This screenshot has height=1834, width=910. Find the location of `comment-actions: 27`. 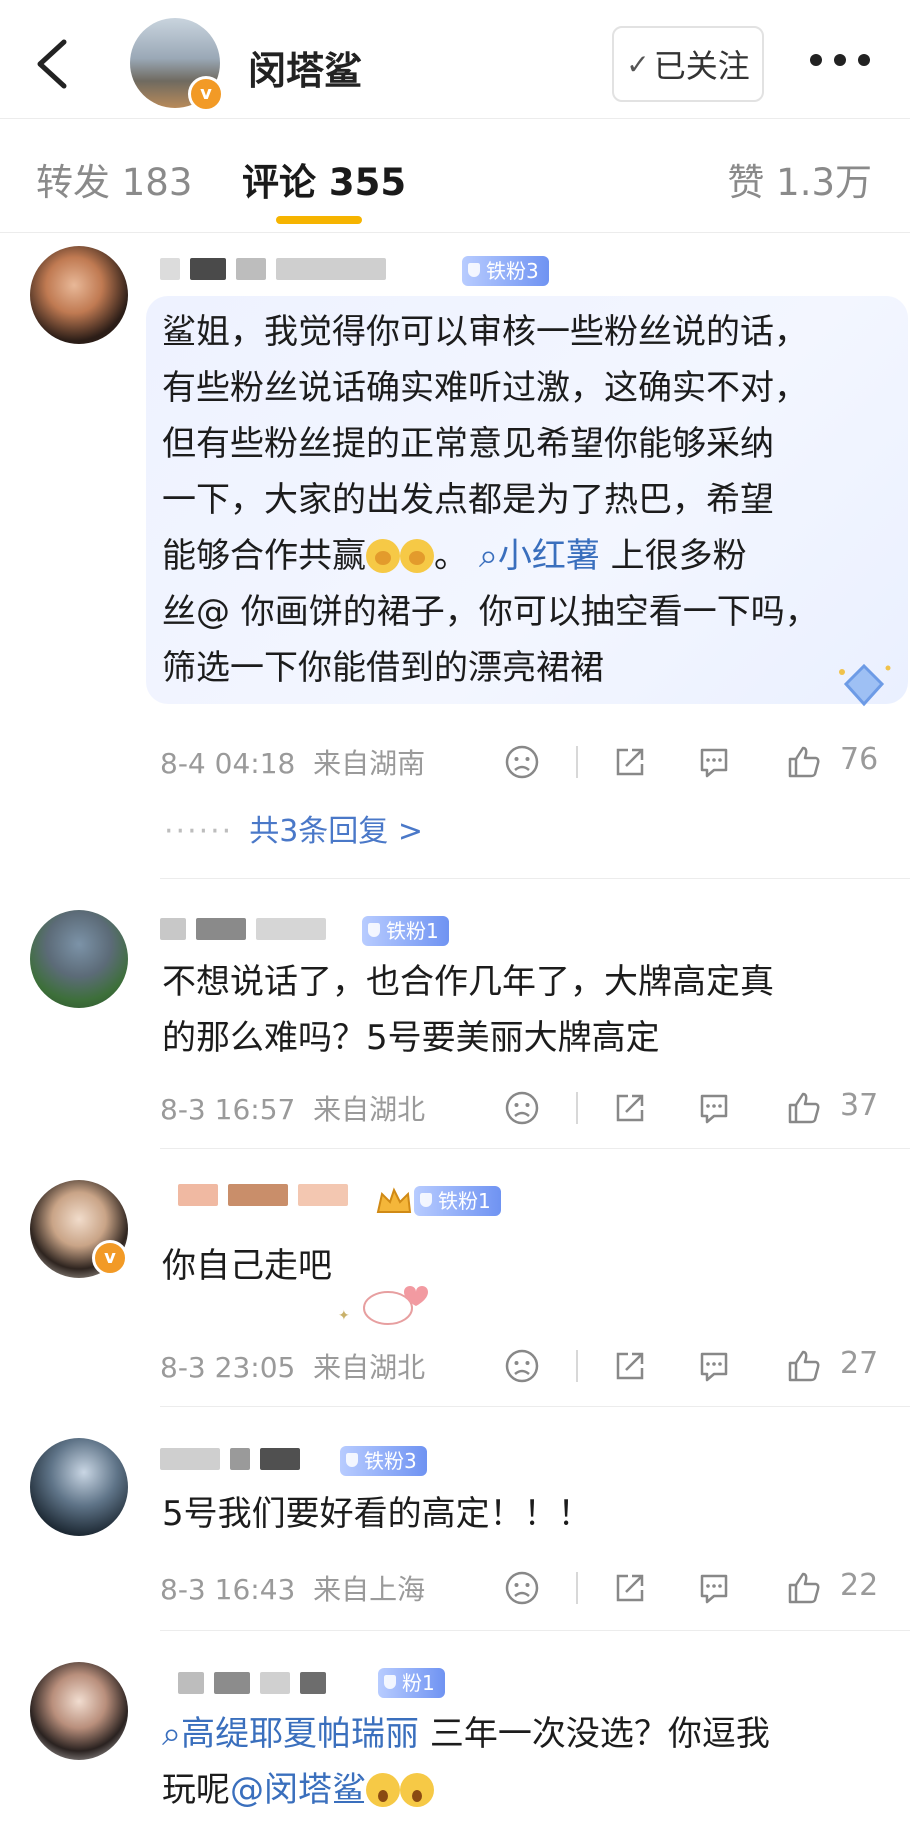

comment-actions: 27 is located at coordinates (695, 1365).